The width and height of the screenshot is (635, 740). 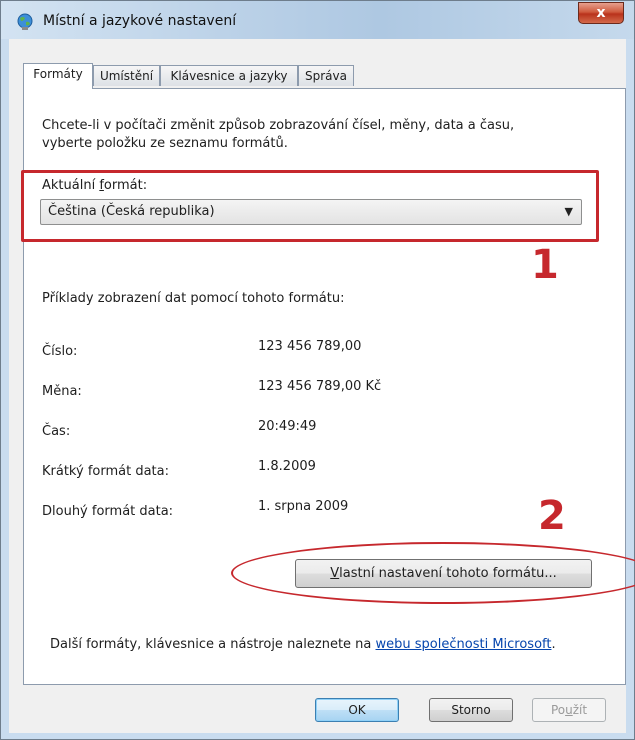 I want to click on example-label: Číslo:, so click(x=60, y=351).